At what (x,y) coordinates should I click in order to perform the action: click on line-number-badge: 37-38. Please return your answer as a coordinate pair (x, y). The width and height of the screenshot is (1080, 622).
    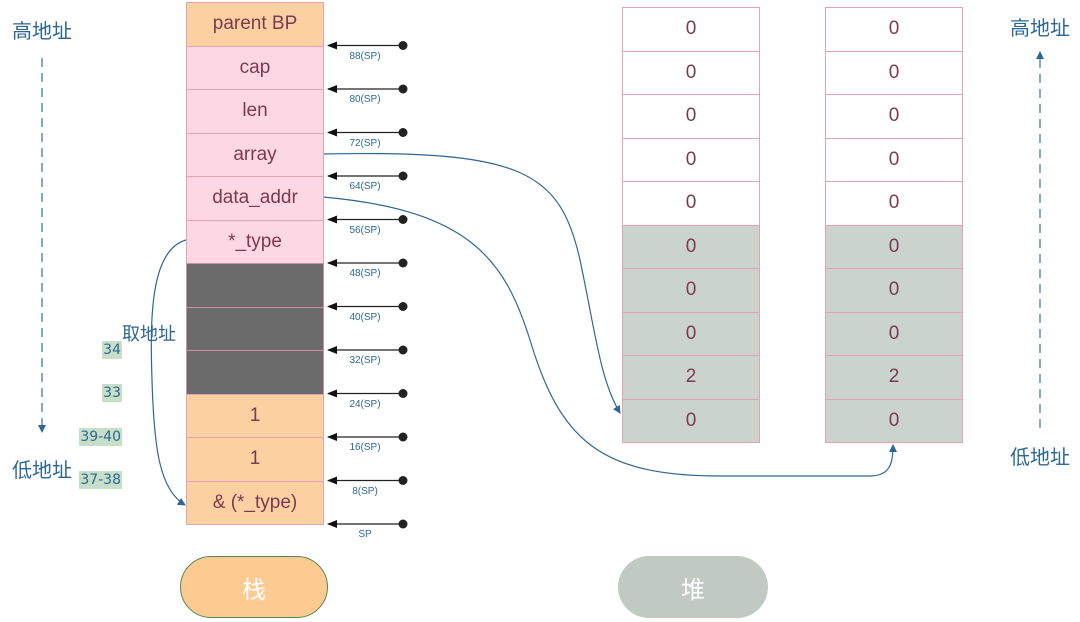
    Looking at the image, I should click on (100, 480).